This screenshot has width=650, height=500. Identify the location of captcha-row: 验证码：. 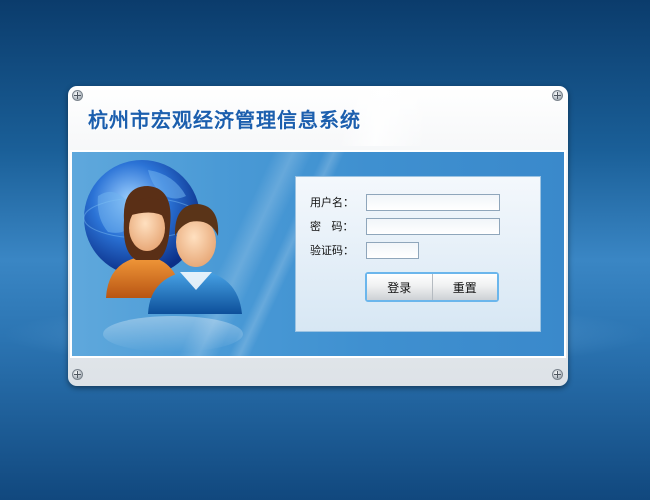
(364, 250).